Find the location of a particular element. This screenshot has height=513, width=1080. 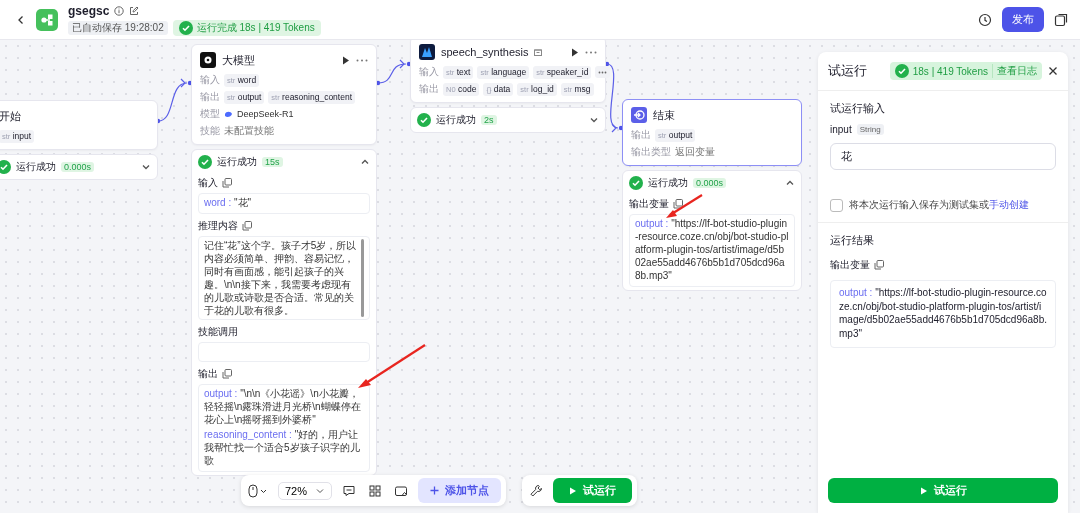

plugin-icon is located at coordinates (427, 52).